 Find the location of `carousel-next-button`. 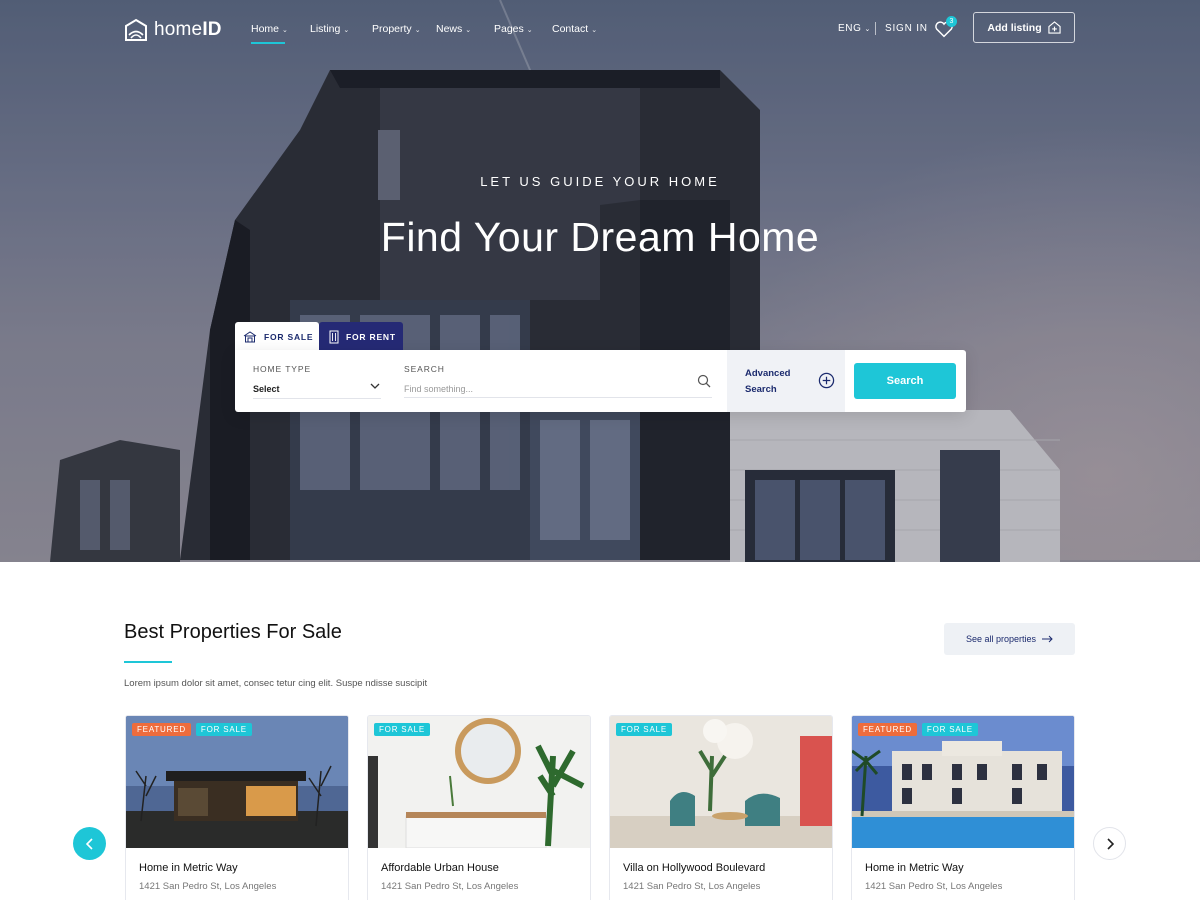

carousel-next-button is located at coordinates (1109, 843).